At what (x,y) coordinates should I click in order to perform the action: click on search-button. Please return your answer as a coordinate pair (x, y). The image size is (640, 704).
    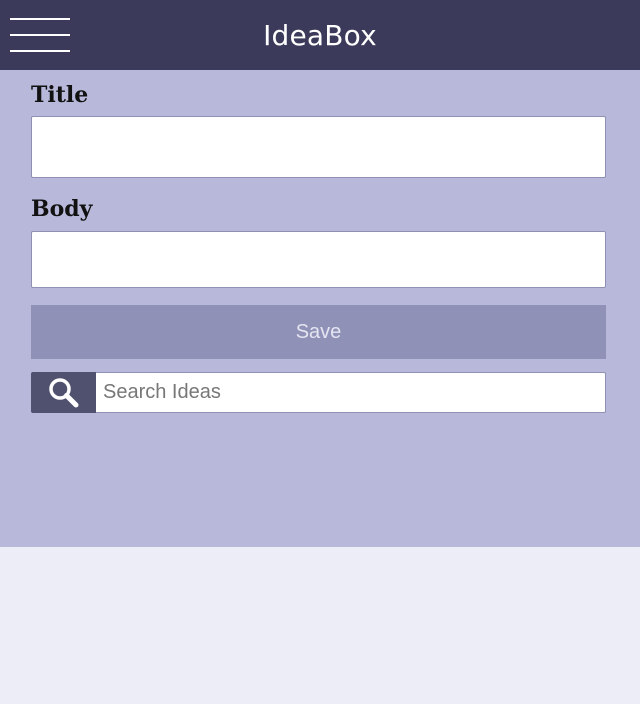
    Looking at the image, I should click on (64, 392).